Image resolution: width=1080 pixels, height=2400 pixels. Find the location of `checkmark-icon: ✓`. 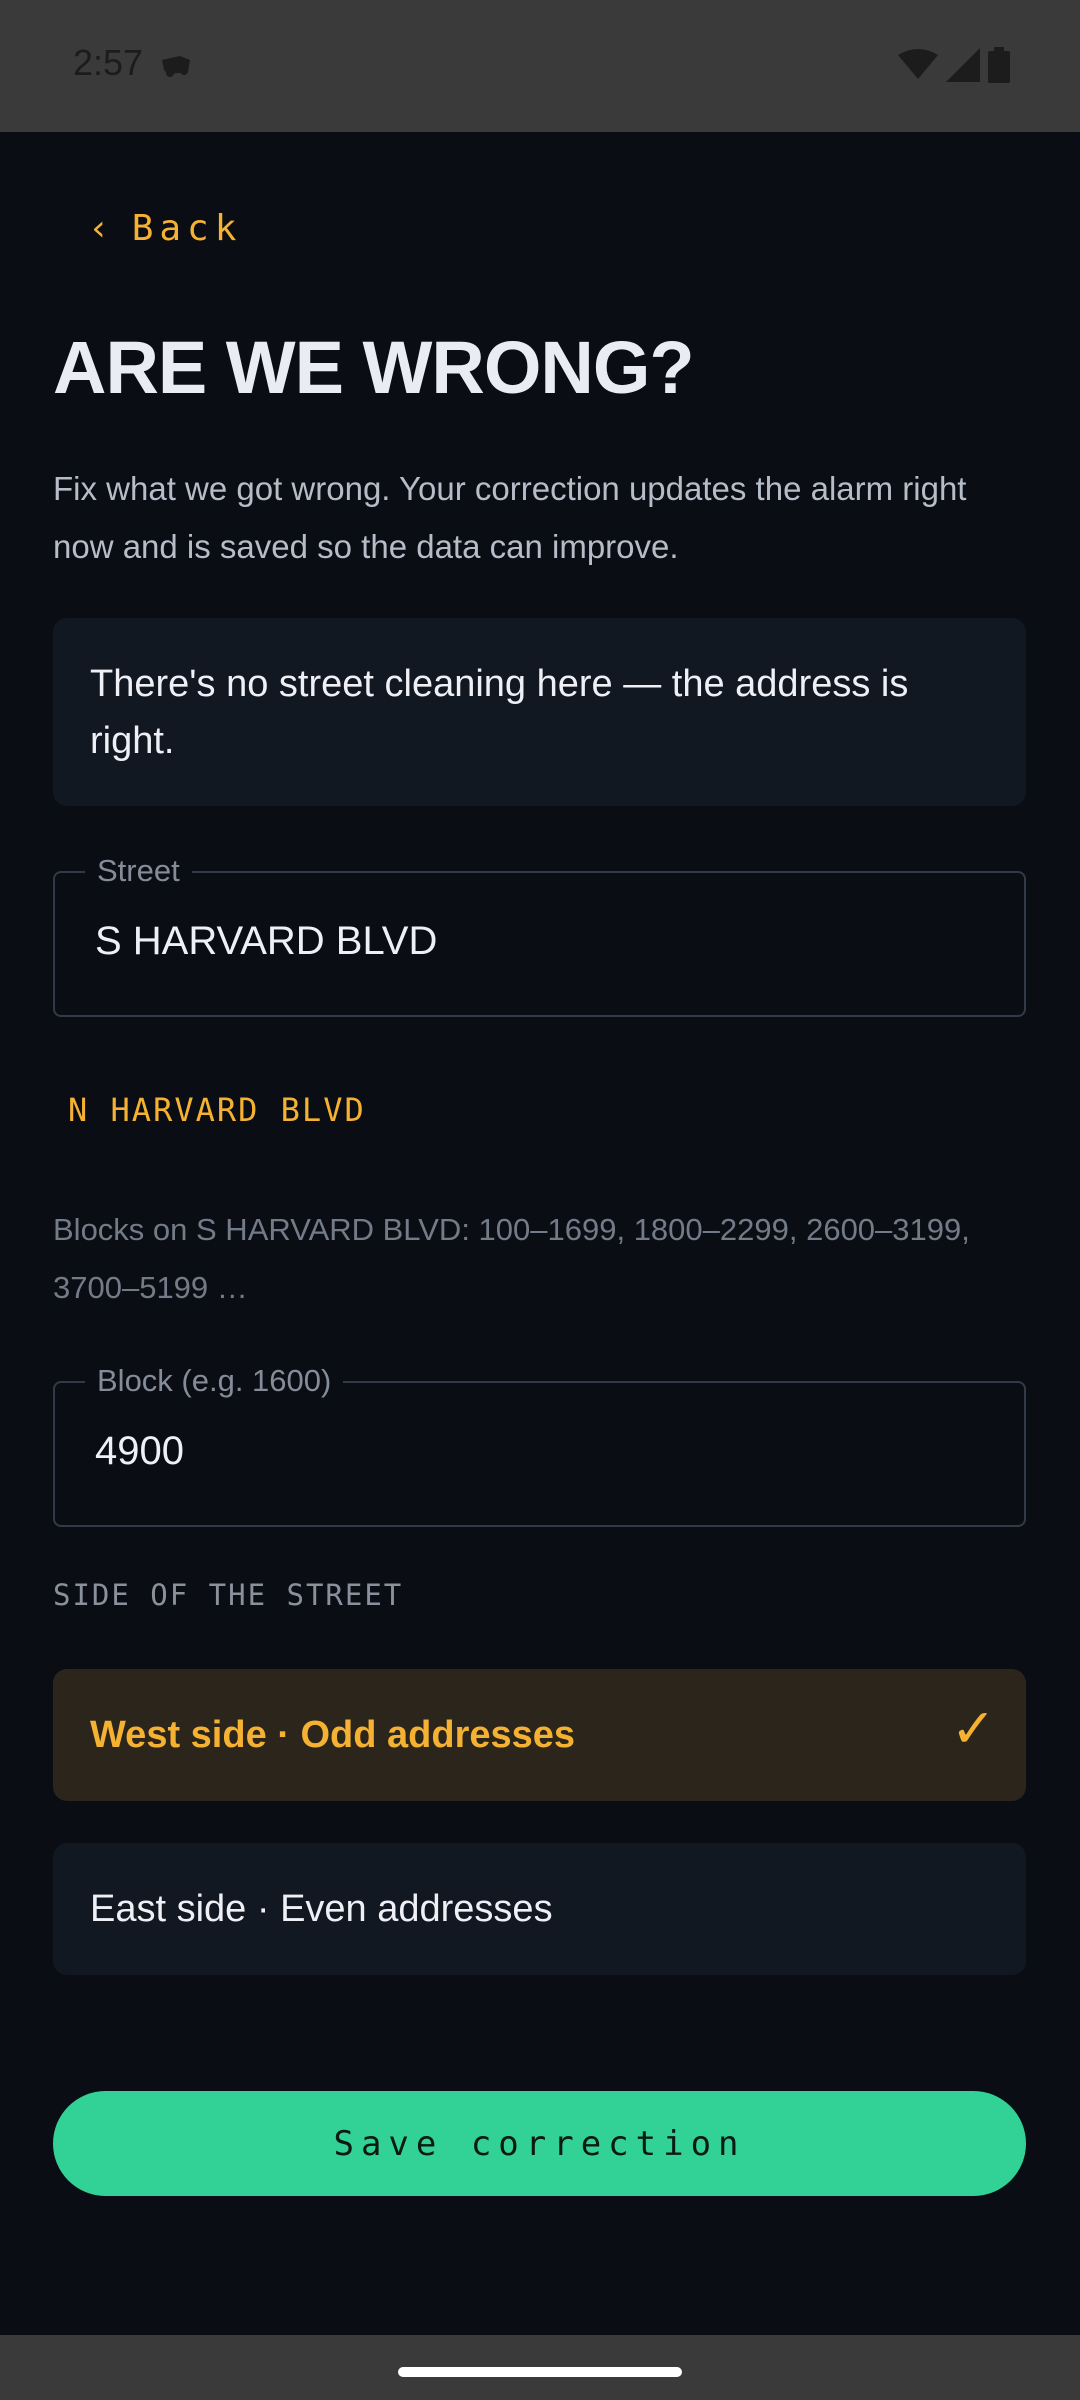

checkmark-icon: ✓ is located at coordinates (973, 1729).